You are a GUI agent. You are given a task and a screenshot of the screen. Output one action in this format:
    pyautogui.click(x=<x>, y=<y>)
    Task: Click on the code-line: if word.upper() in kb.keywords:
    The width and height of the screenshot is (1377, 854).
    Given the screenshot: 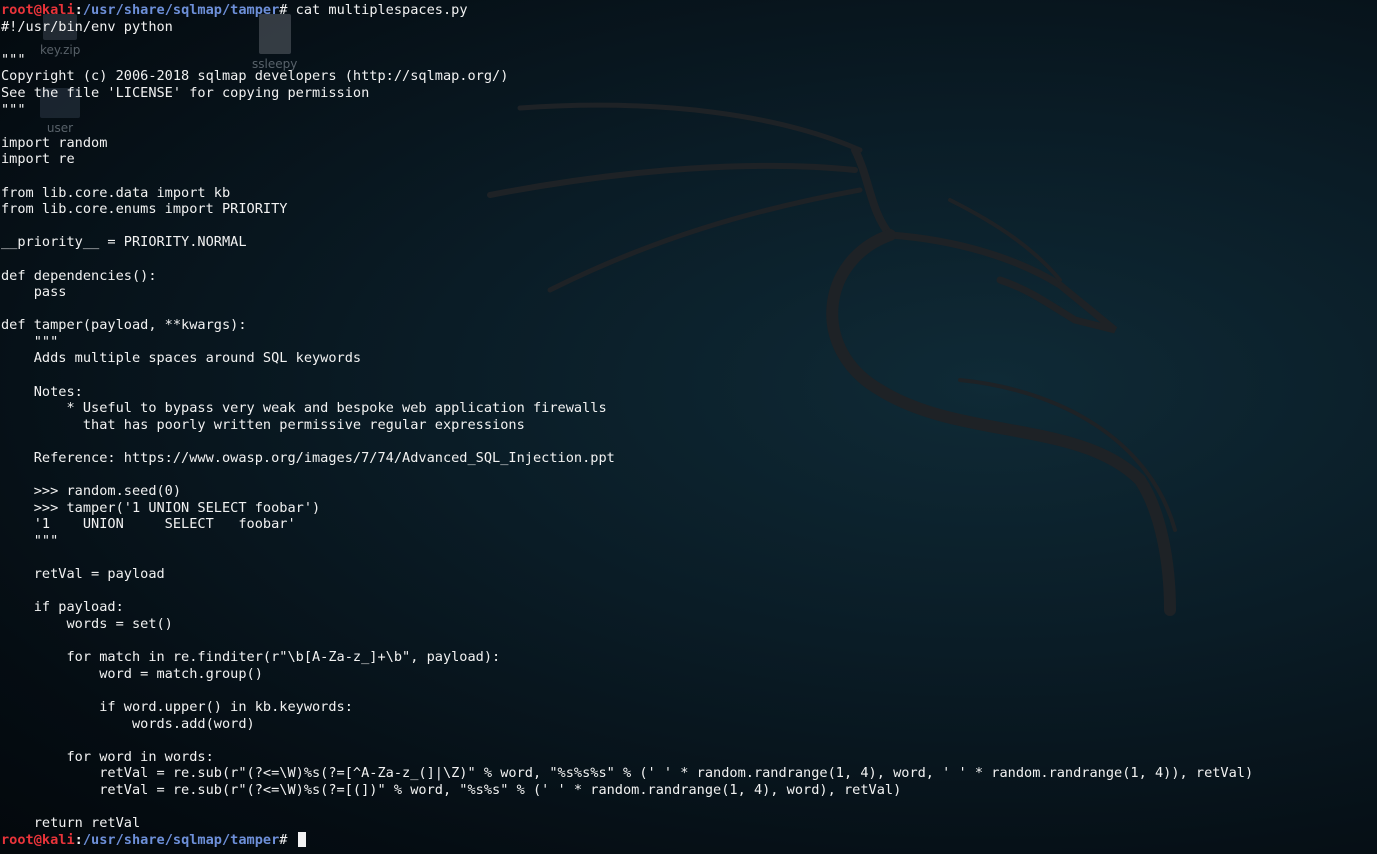 What is the action you would take?
    pyautogui.click(x=177, y=706)
    